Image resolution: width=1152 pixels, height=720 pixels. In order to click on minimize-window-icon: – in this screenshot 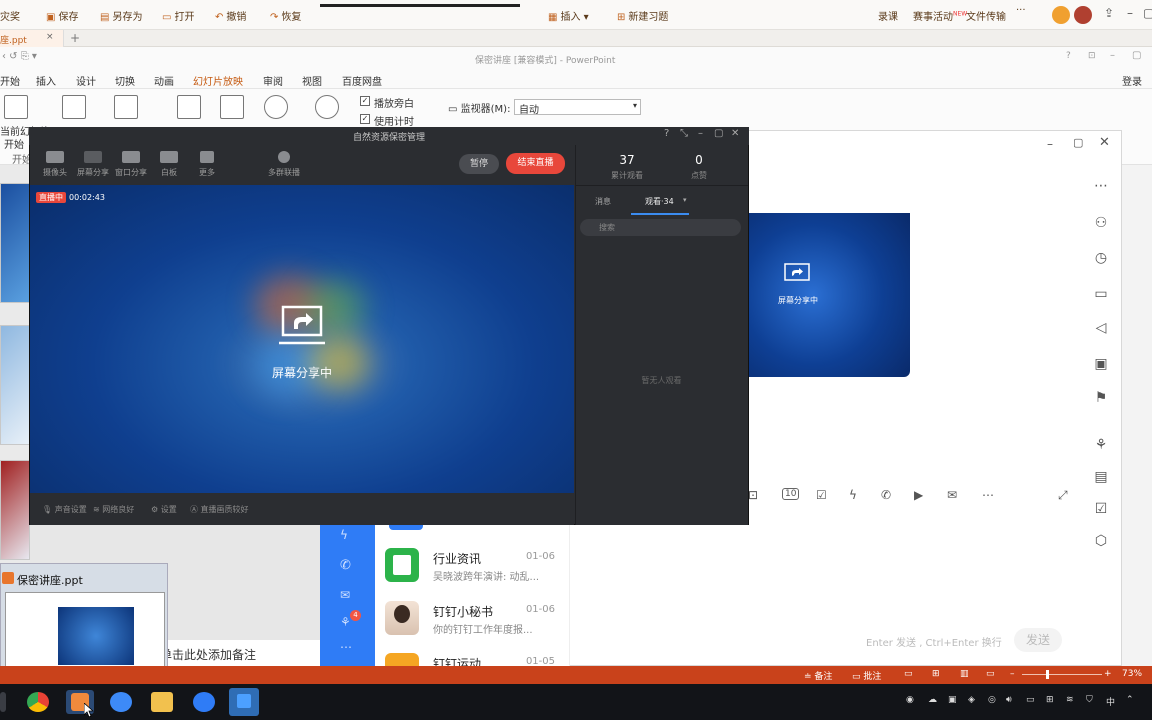, I will do `click(1112, 55)`.